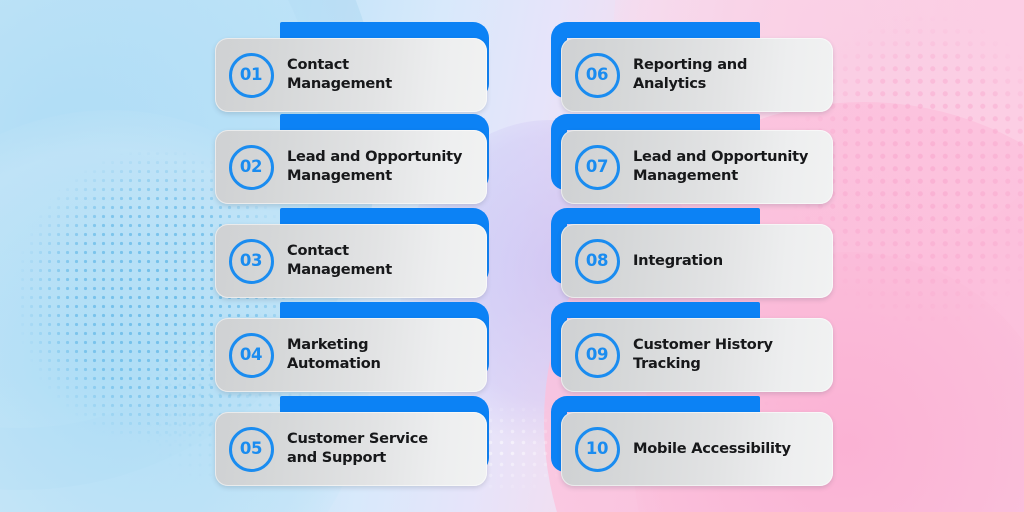 This screenshot has height=512, width=1024. I want to click on card-number-text: 02, so click(251, 166).